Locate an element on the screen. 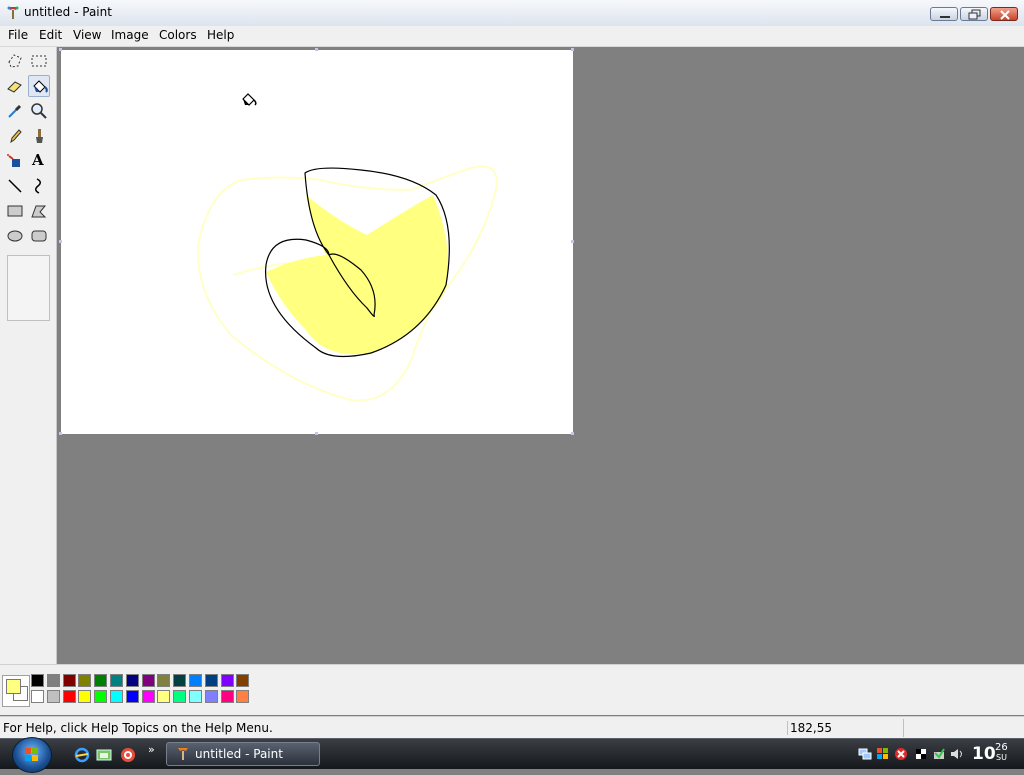 The height and width of the screenshot is (775, 1024). checkered-tray-icon is located at coordinates (921, 754).